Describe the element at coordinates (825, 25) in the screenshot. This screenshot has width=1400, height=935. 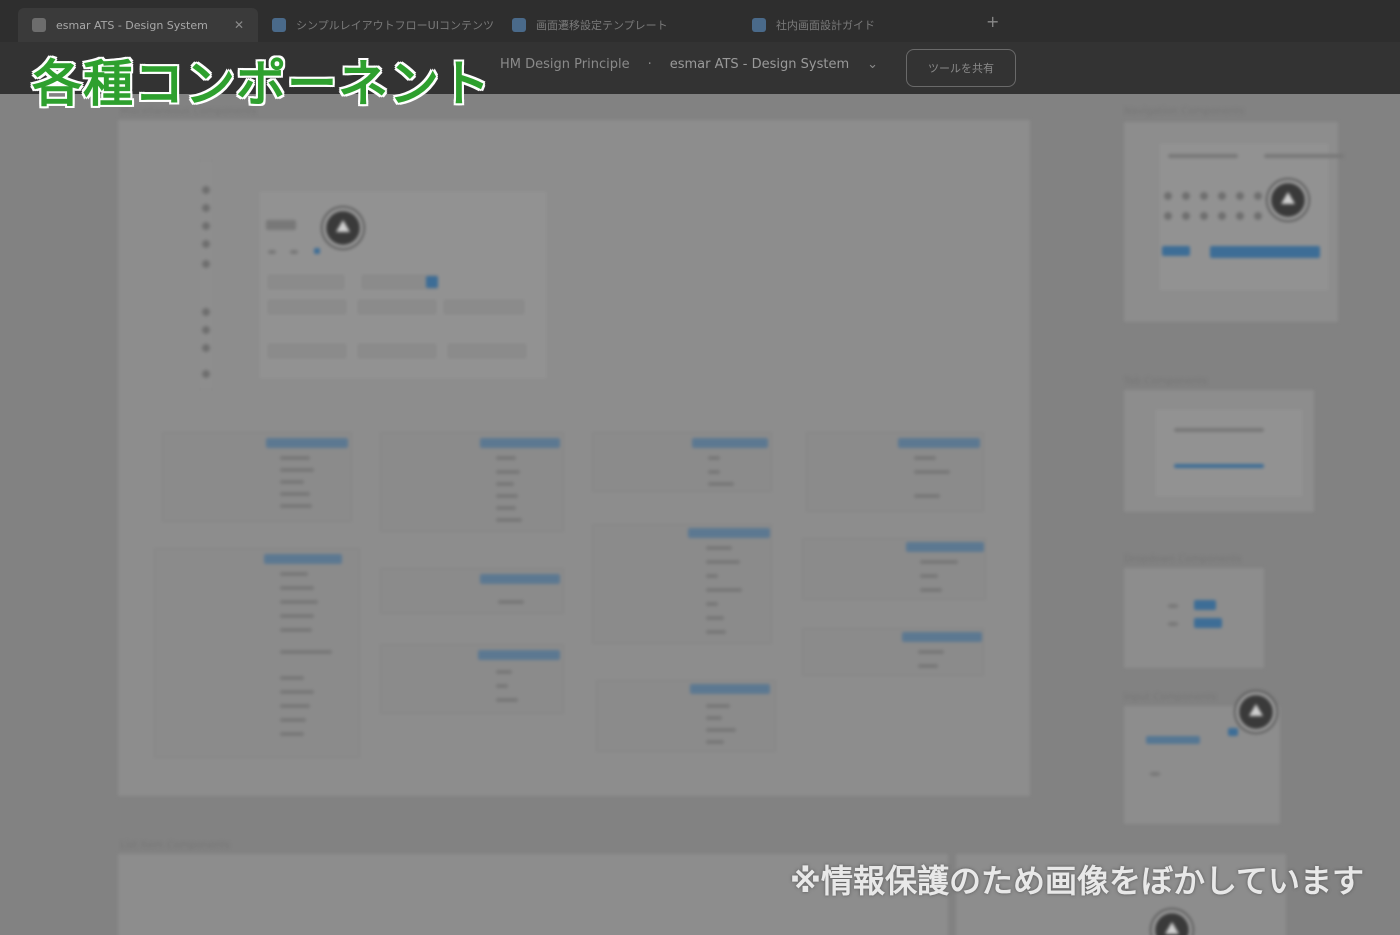
I see `tab-label: 社内画面設計ガイド` at that location.